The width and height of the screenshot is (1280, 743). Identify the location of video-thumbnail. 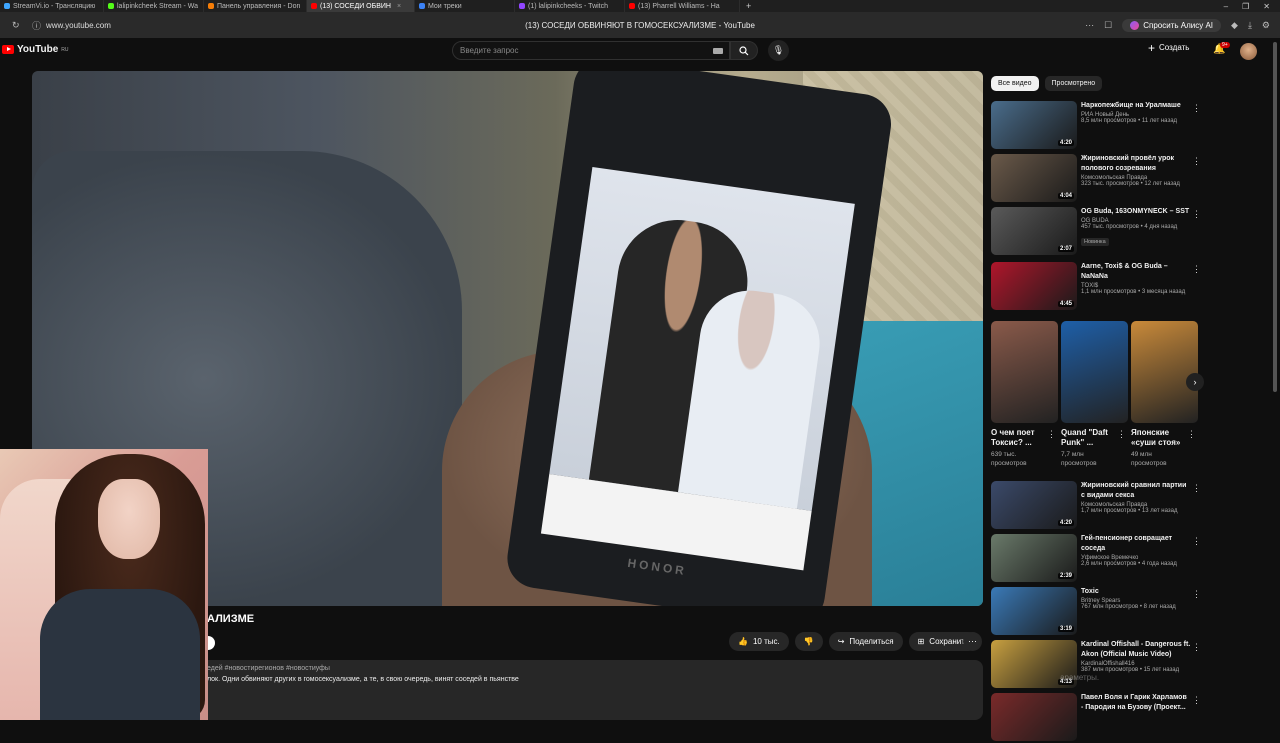
(1034, 717).